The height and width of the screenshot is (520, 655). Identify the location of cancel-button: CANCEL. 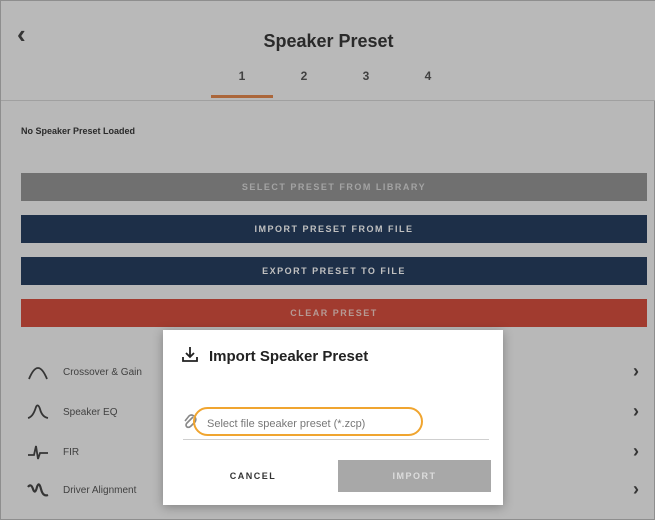
(253, 476).